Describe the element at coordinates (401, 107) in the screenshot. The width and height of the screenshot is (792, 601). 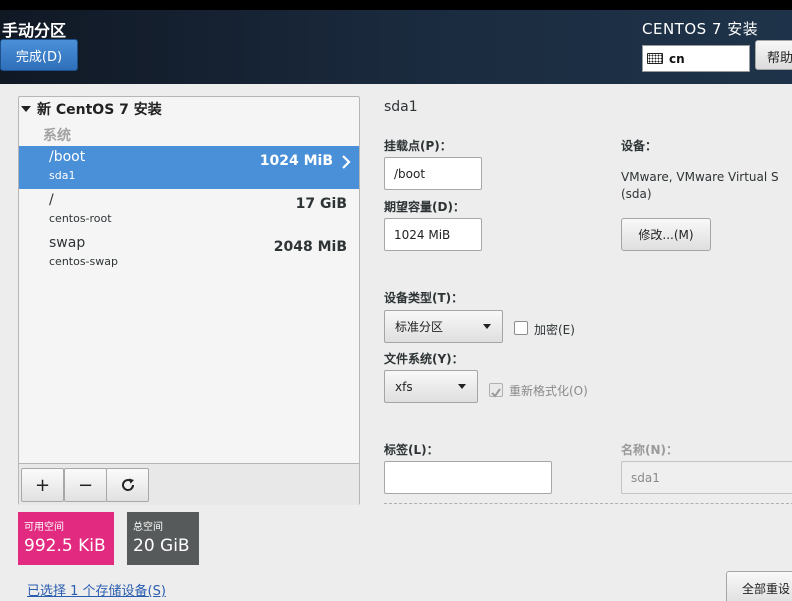
I see `detail-title: sda1` at that location.